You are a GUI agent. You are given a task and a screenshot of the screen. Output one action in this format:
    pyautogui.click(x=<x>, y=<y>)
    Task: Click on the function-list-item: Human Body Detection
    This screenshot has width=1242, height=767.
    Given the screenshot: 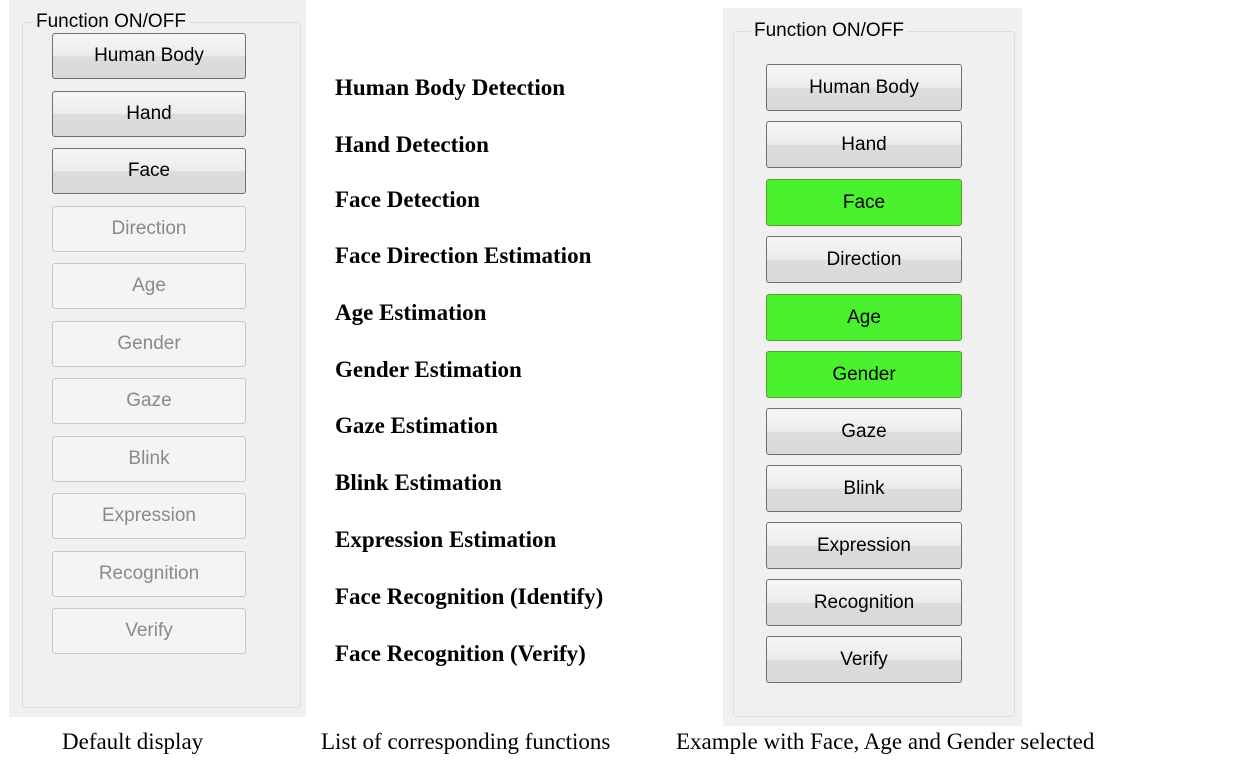 What is the action you would take?
    pyautogui.click(x=450, y=87)
    